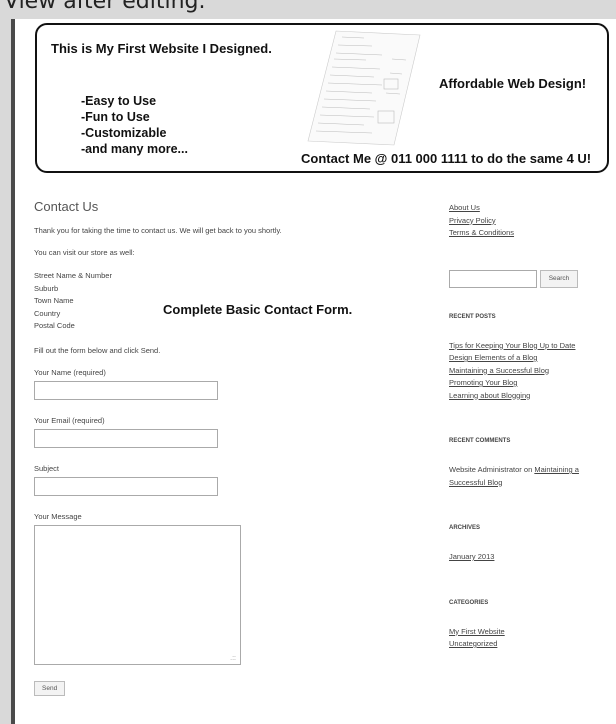 Image resolution: width=616 pixels, height=724 pixels. I want to click on email-field, so click(126, 438).